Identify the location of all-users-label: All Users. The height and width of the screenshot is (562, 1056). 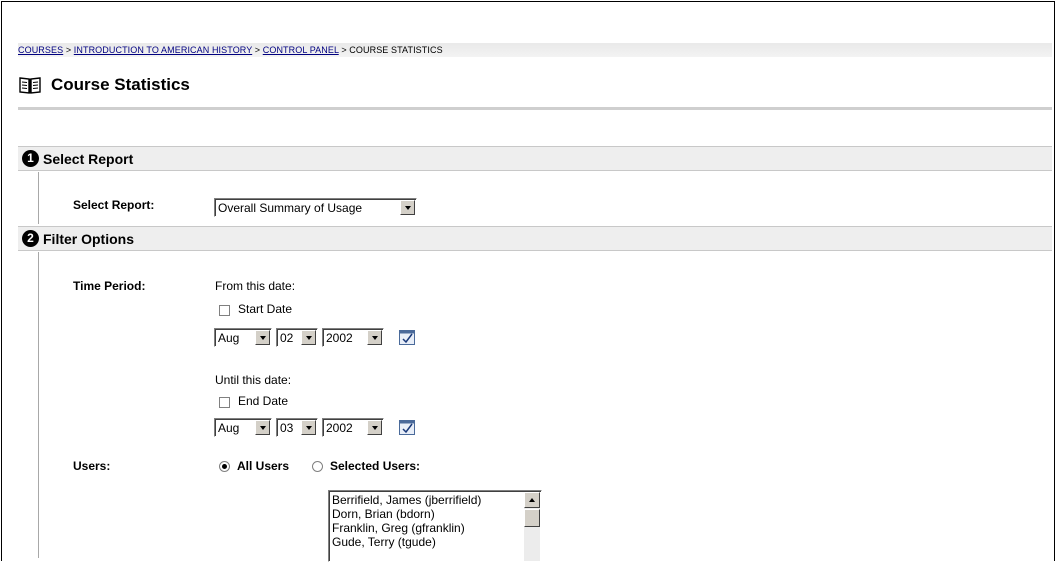
(263, 466).